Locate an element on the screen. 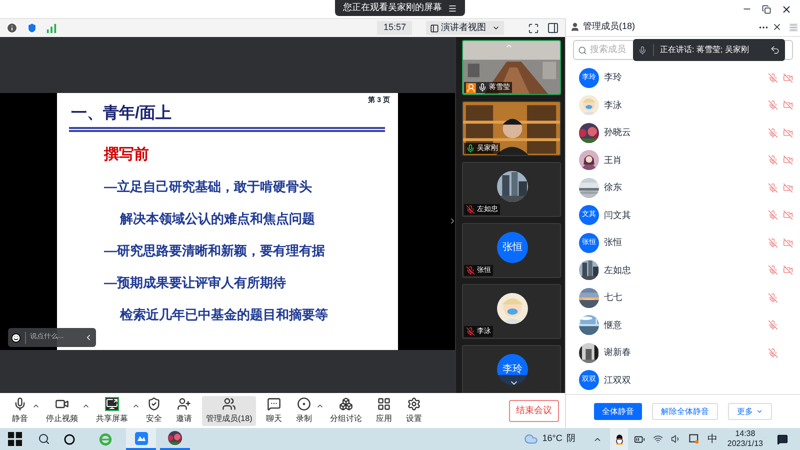  slide-text: —立足自己研究基础，敢于啃硬骨头 is located at coordinates (208, 187).